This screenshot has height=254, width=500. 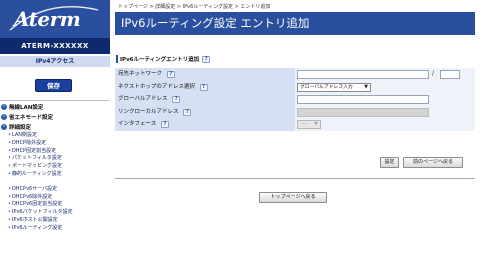 I want to click on section-title: IPv6ルーティングエントリ追加 ?, so click(x=163, y=59).